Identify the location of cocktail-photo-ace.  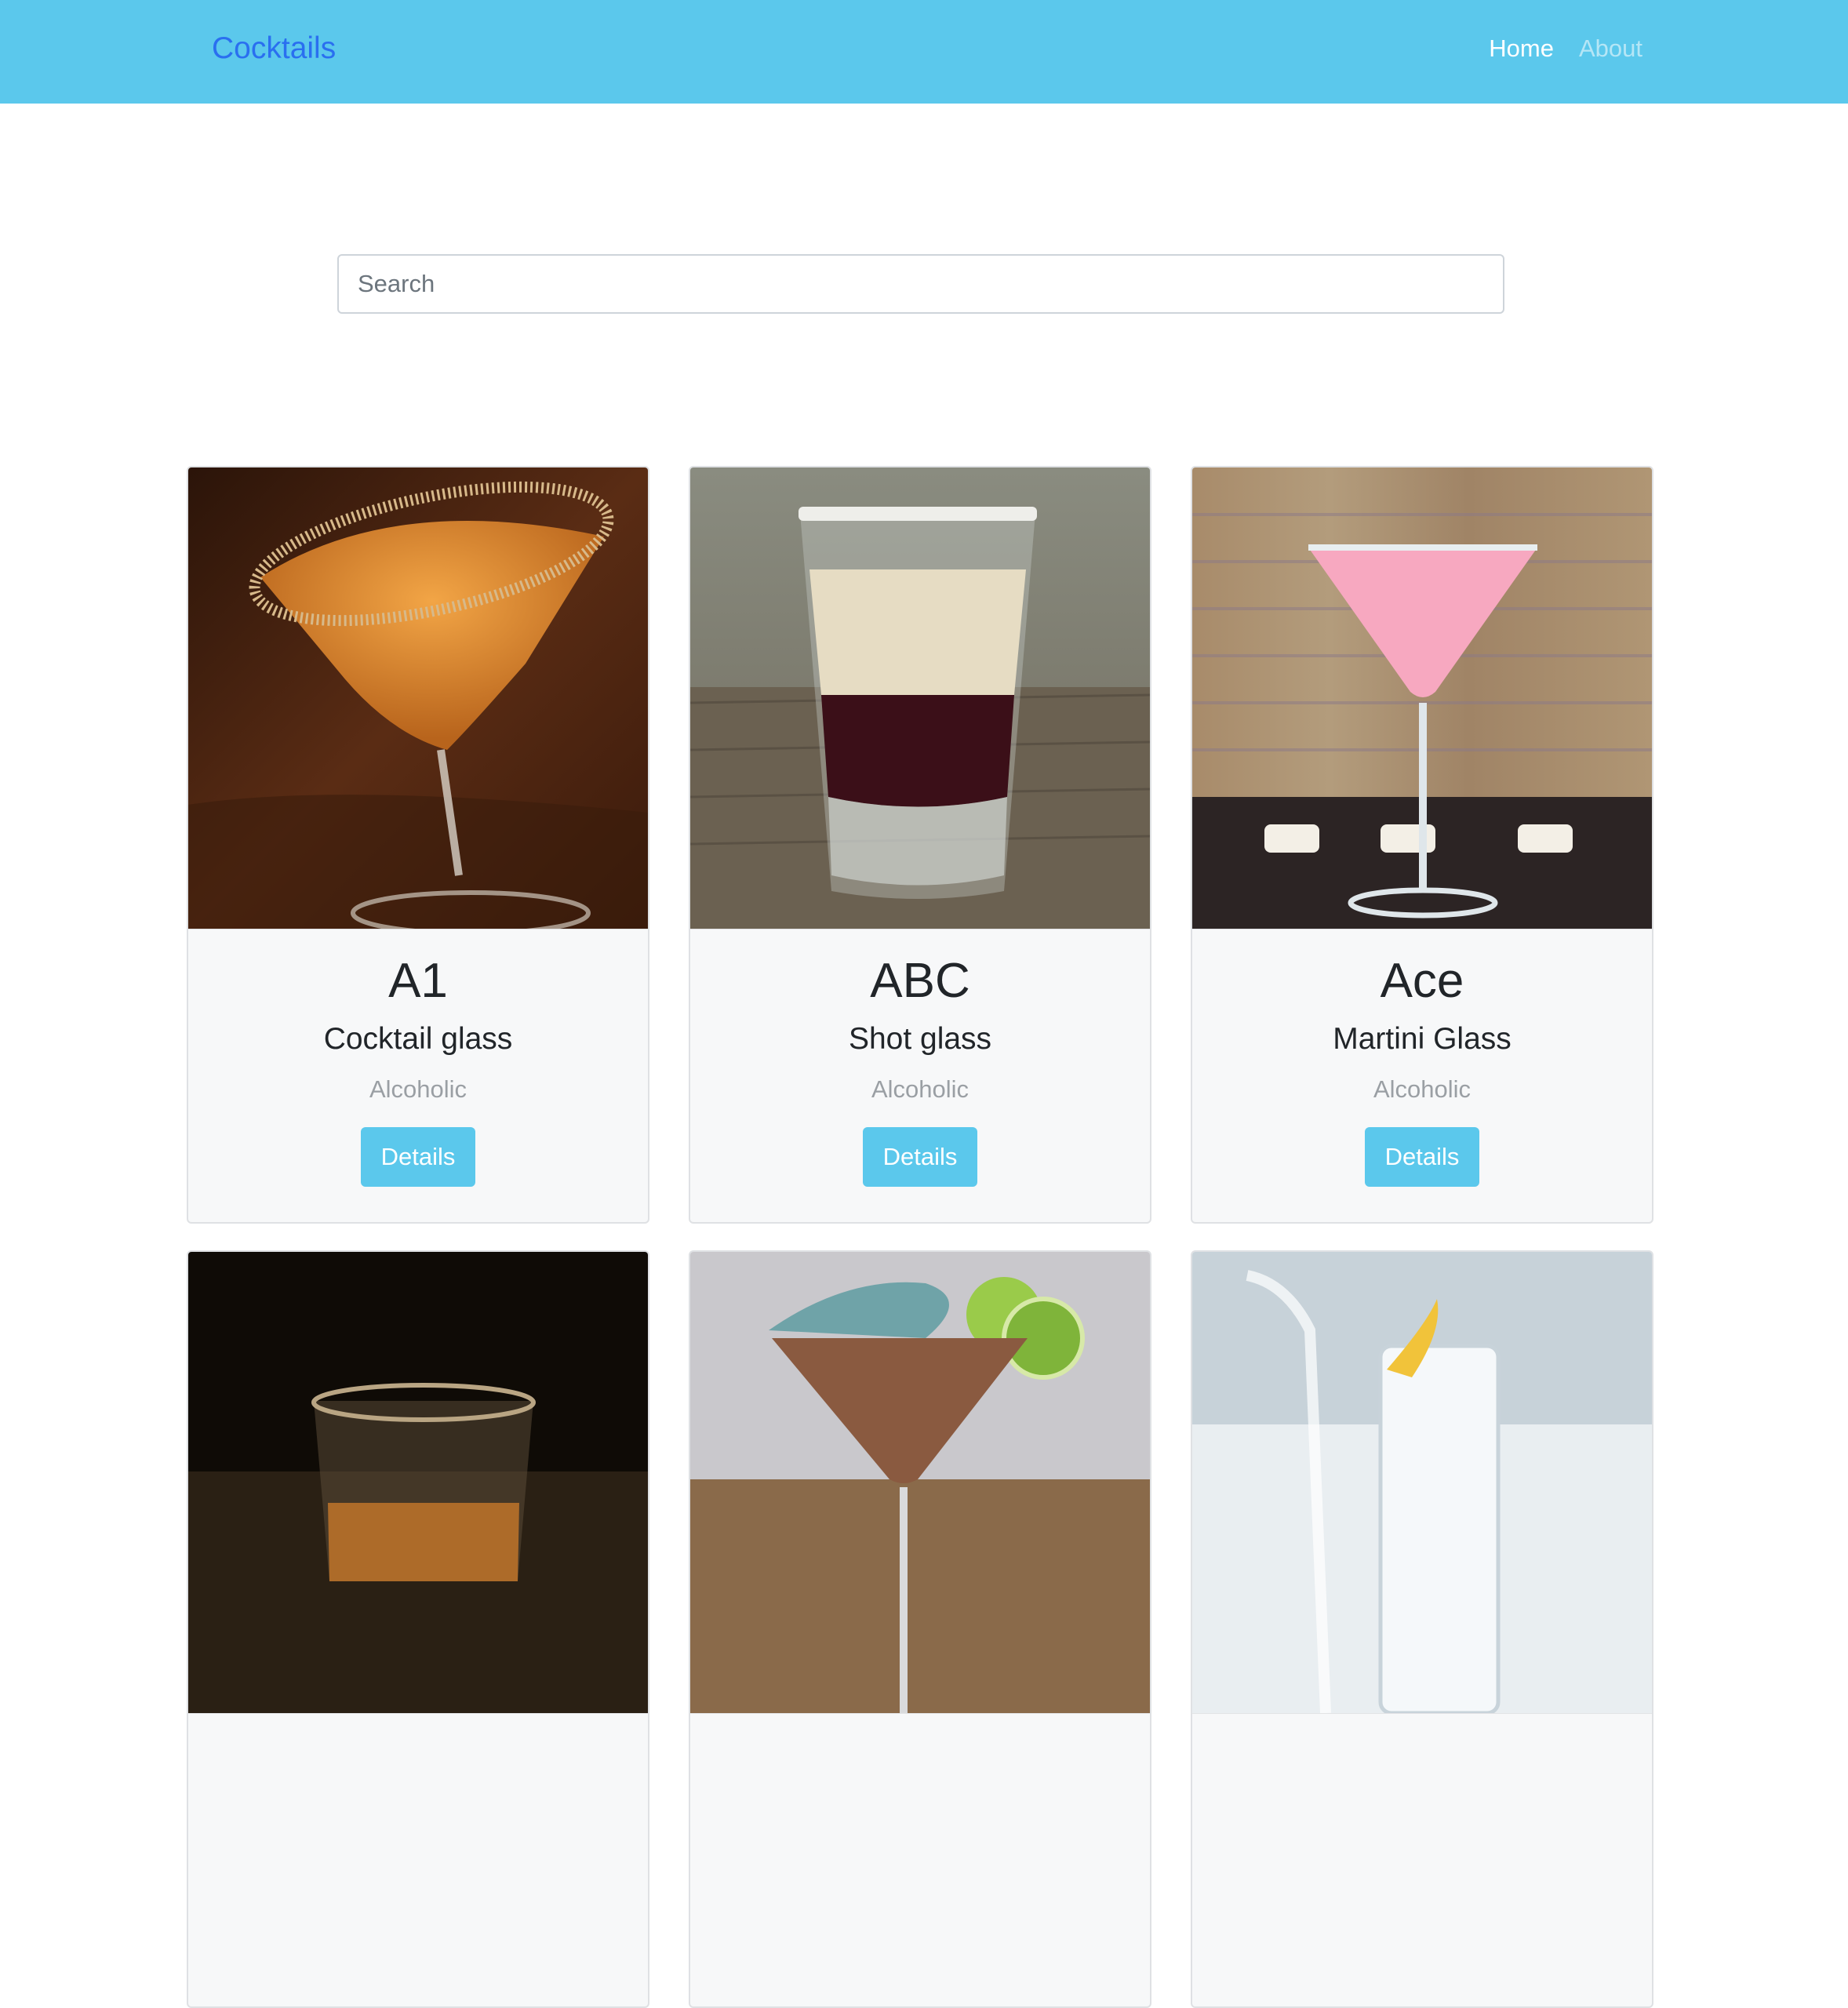
(1422, 698).